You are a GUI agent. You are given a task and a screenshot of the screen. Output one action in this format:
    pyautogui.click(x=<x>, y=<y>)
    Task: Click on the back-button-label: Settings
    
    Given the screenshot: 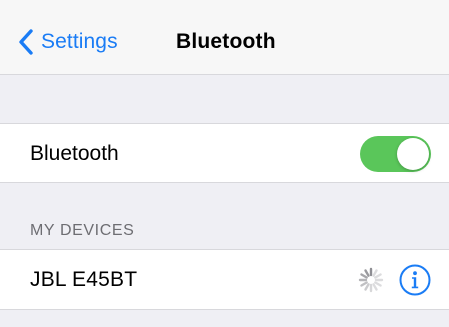 What is the action you would take?
    pyautogui.click(x=79, y=41)
    